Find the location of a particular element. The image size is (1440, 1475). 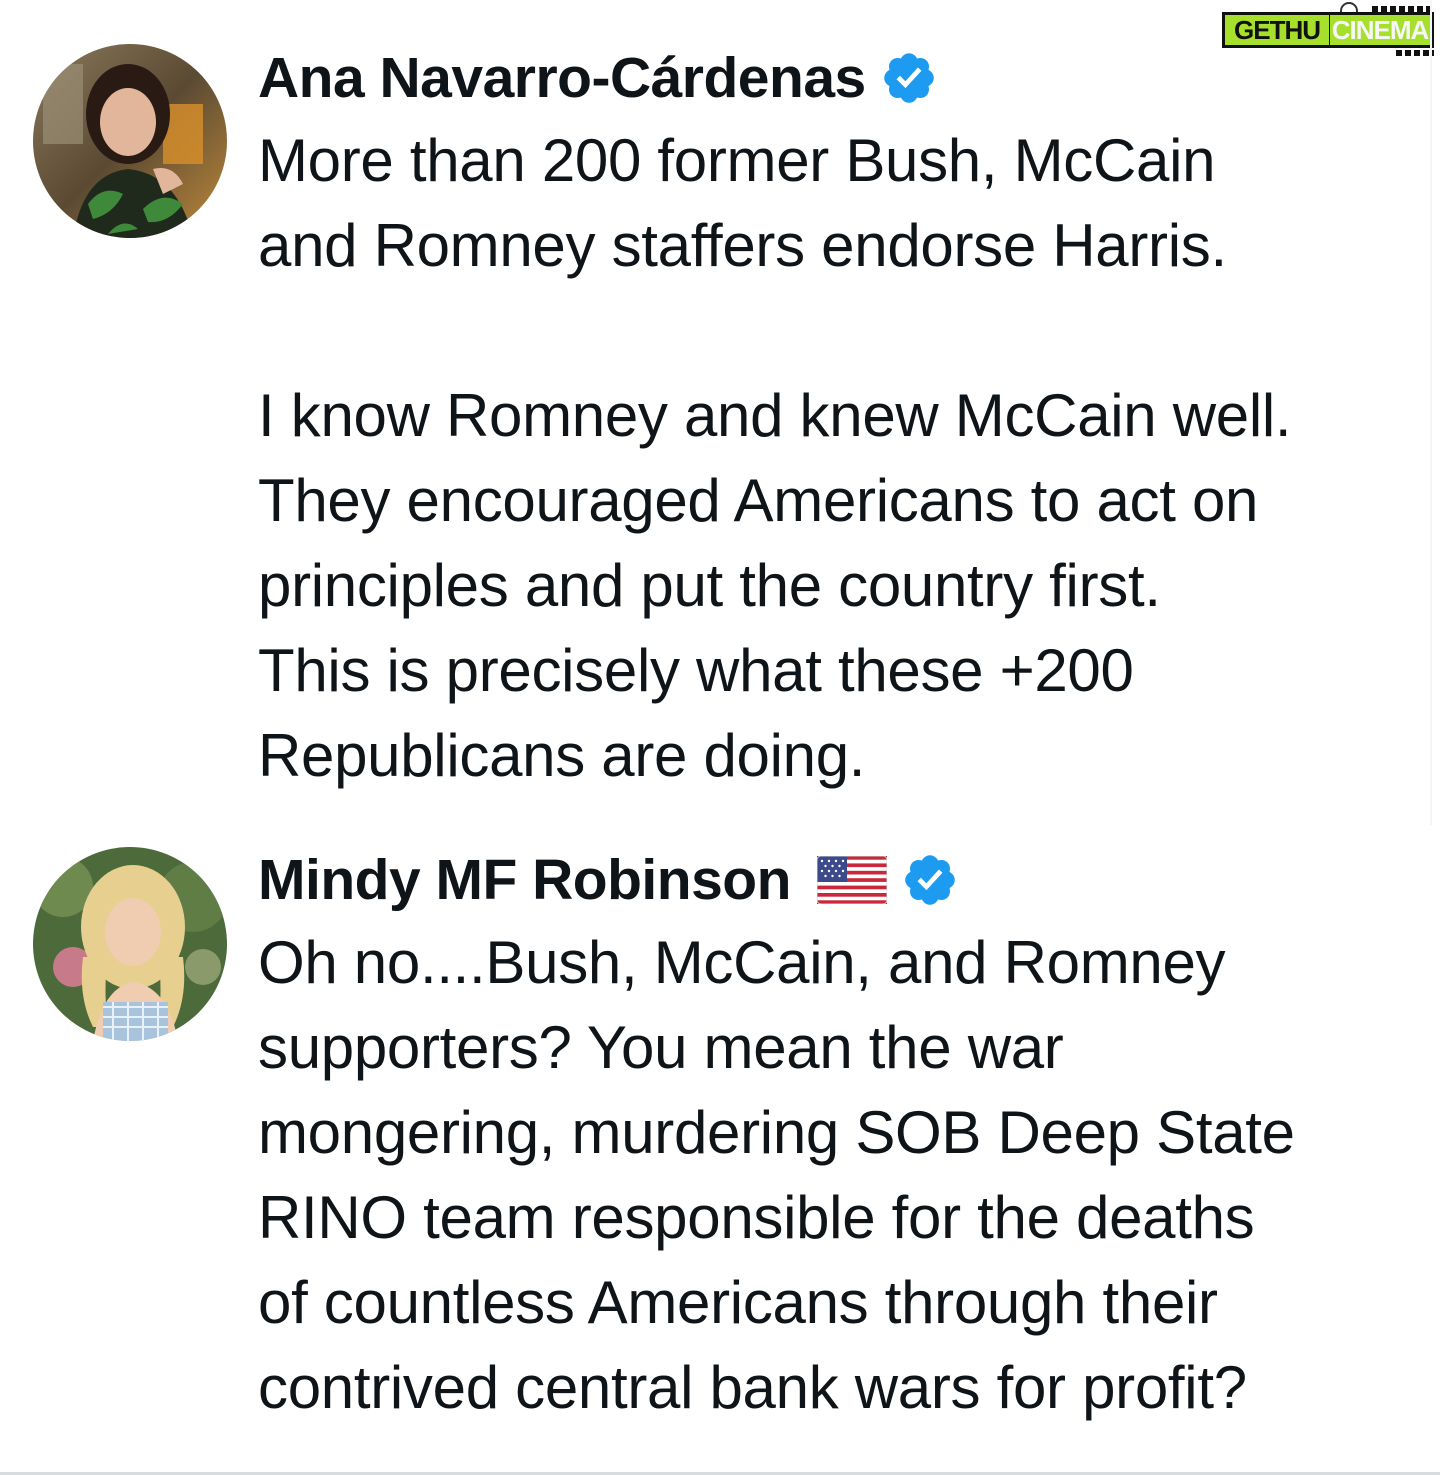

tweet-header: Mindy MF Robinson is located at coordinates (838, 880).